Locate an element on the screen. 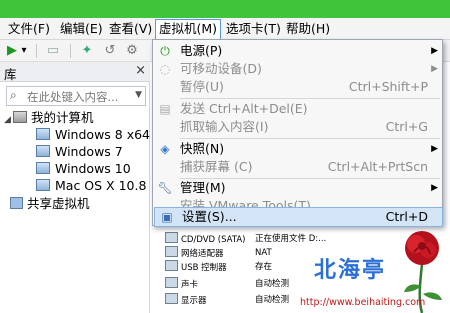 The image size is (450, 313). tree-my-computer: ◢ 我的计算机 is located at coordinates (49, 117).